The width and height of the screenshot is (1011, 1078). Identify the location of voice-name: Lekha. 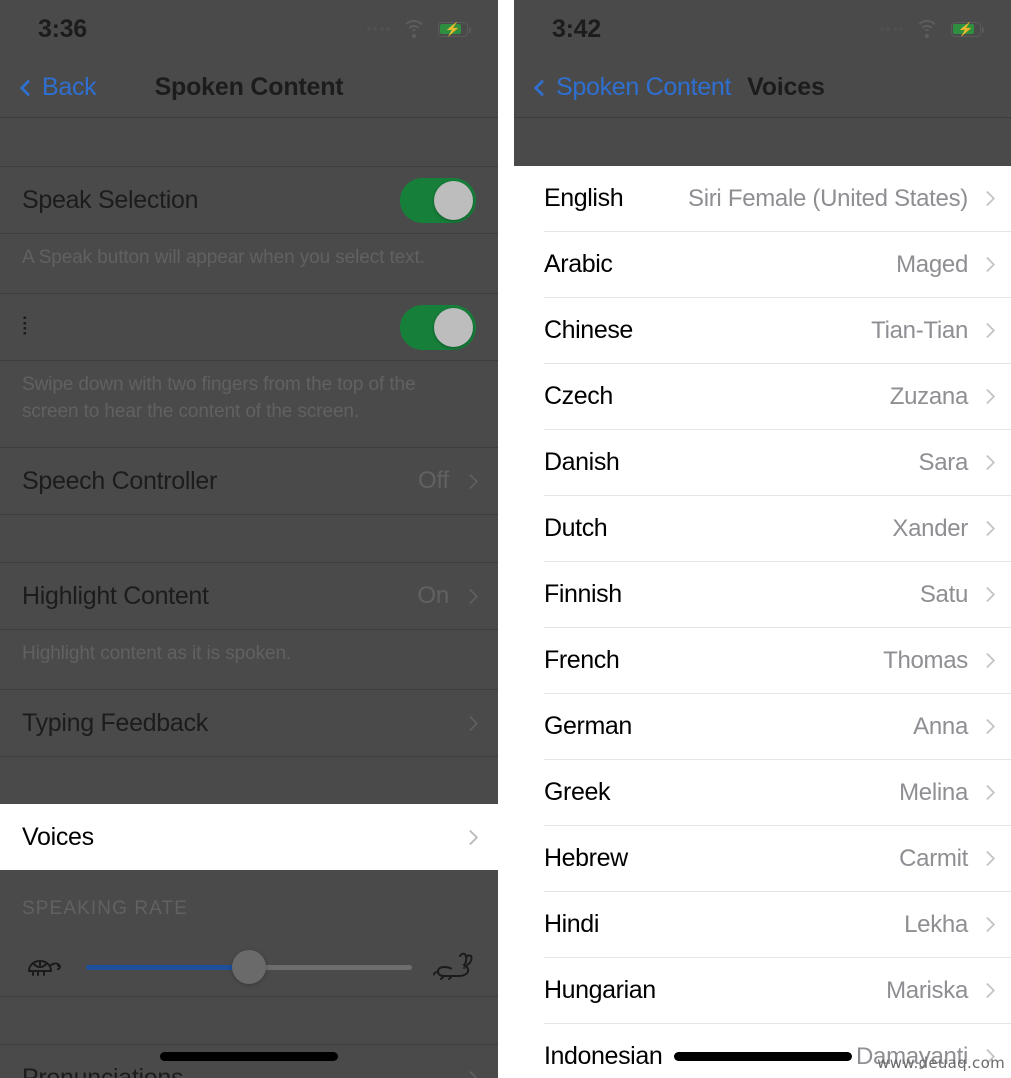
(936, 924).